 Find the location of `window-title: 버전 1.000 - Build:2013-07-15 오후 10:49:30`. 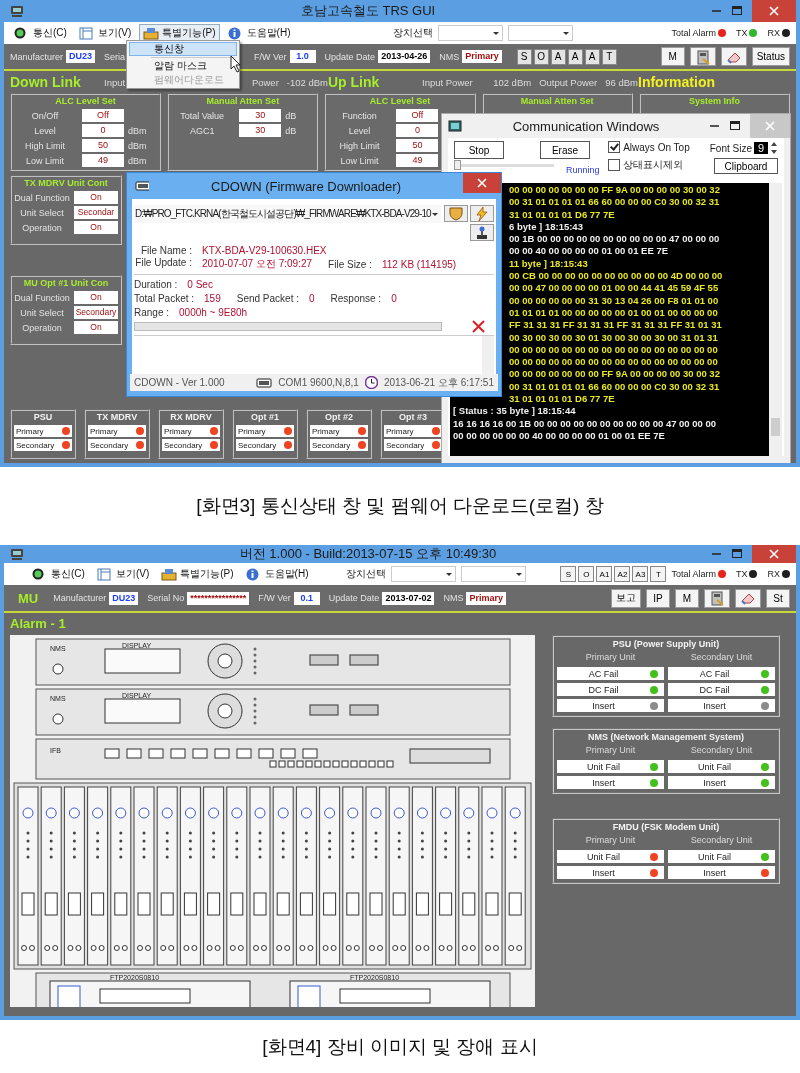

window-title: 버전 1.000 - Build:2013-07-15 오후 10:49:30 is located at coordinates (368, 554).